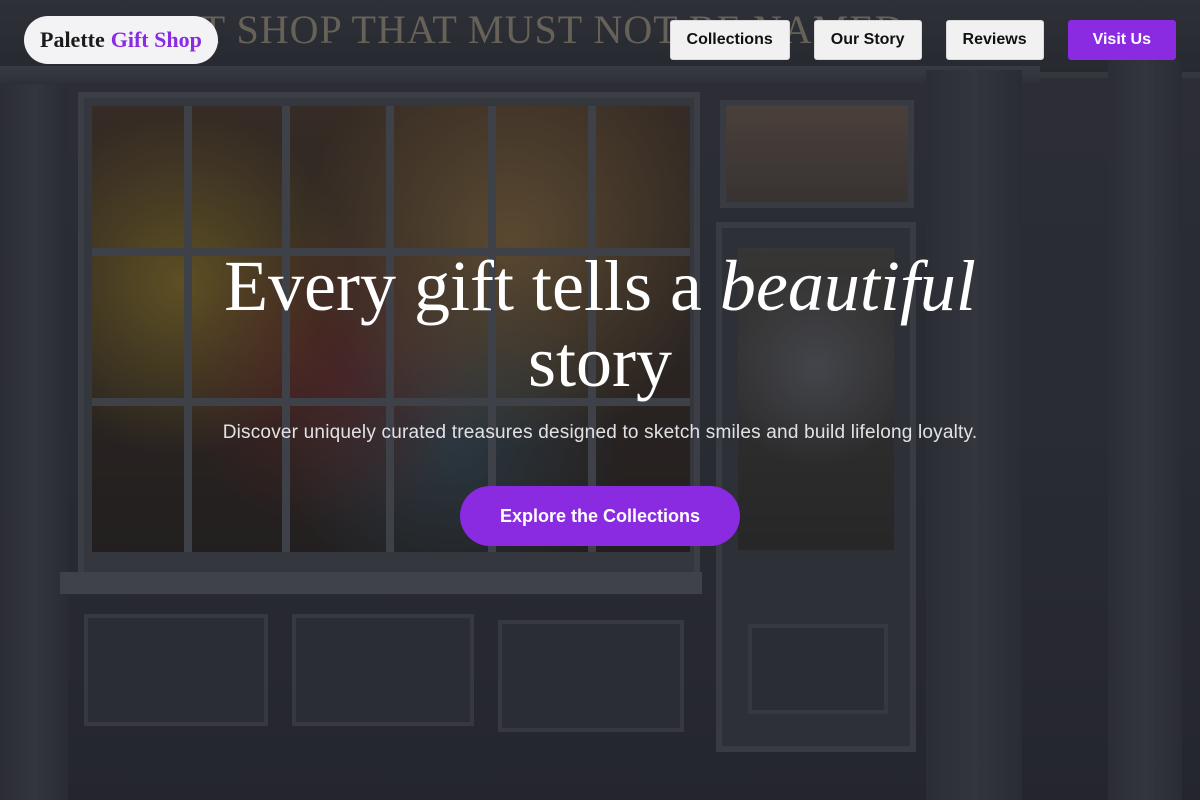 The image size is (1200, 800). What do you see at coordinates (847, 286) in the screenshot?
I see `headline-emphasis: beautiful` at bounding box center [847, 286].